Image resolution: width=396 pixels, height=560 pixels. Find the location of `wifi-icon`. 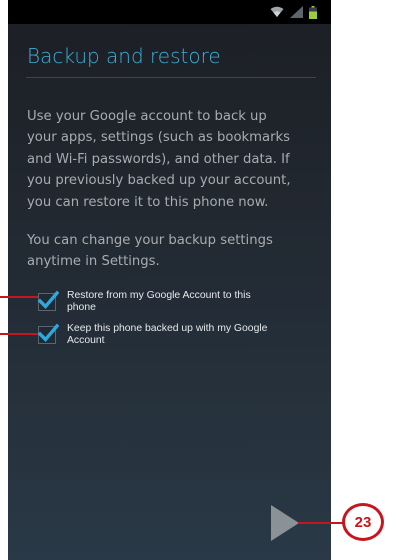

wifi-icon is located at coordinates (277, 12).